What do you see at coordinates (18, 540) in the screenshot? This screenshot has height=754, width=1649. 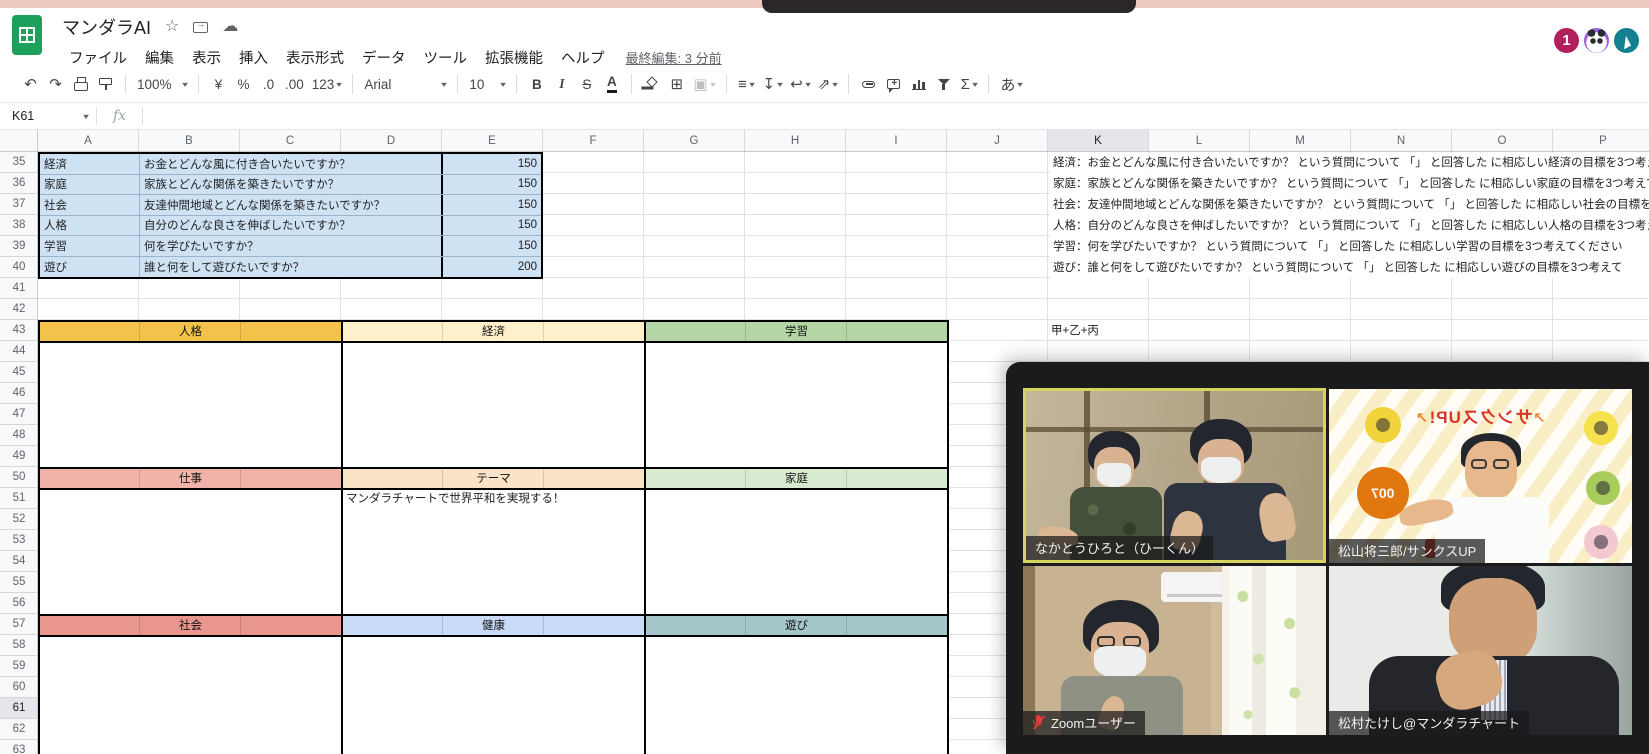 I see `row-header-53: 53` at bounding box center [18, 540].